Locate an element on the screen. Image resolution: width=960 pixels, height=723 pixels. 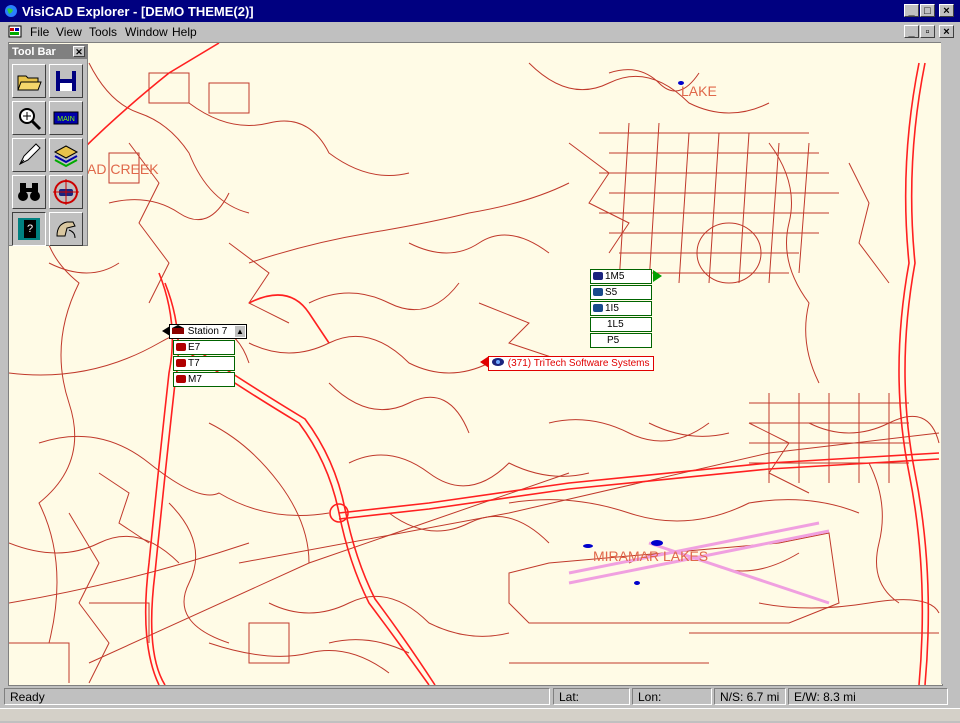
tool-bar-palette: Tool Bar ✕ MAIN ? is located at coordinates (48, 145).